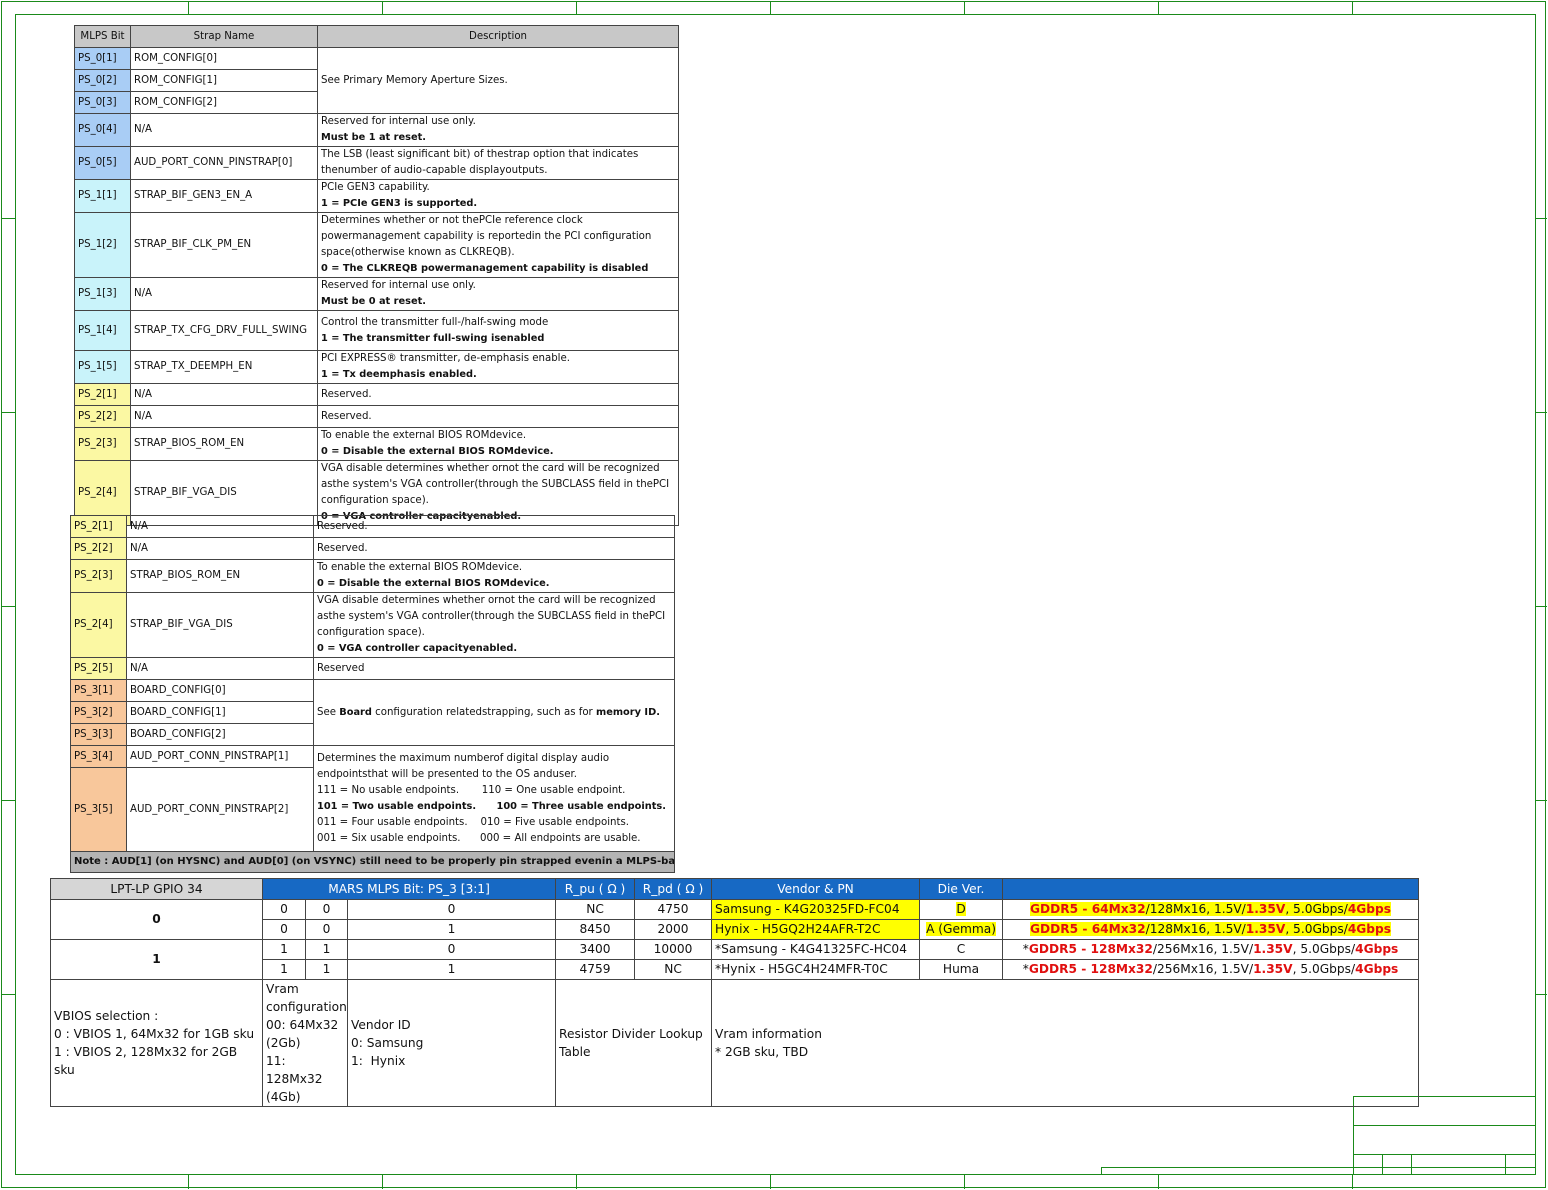  I want to click on strap-name-cell: STRAP_BIF_VGA_DIS, so click(220, 625).